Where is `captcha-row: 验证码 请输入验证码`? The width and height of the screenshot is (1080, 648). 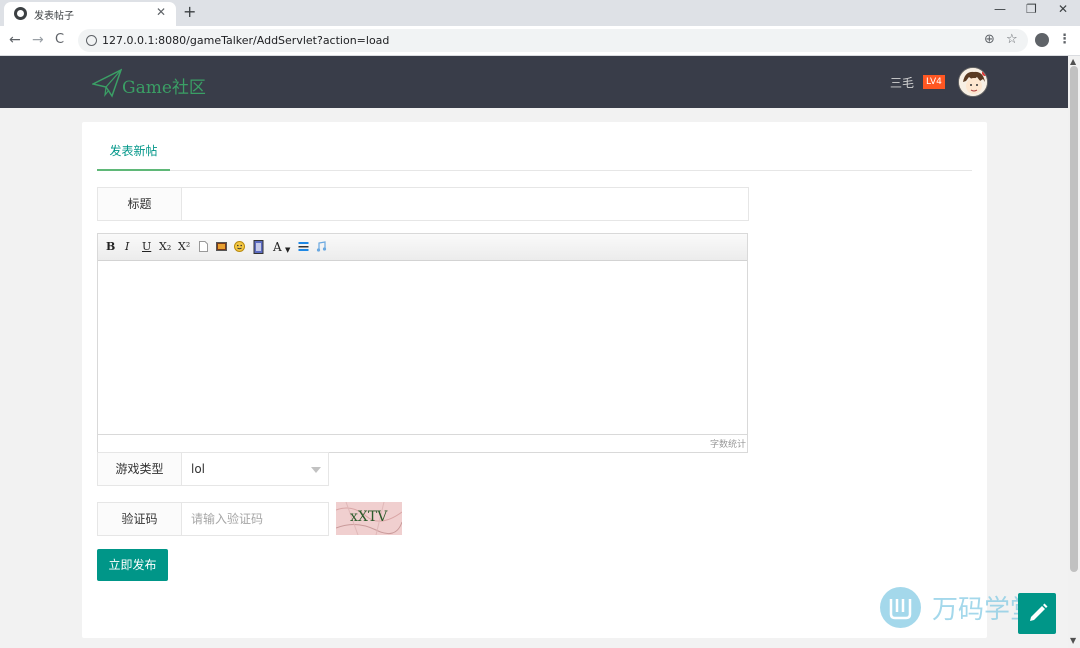 captcha-row: 验证码 请输入验证码 is located at coordinates (213, 519).